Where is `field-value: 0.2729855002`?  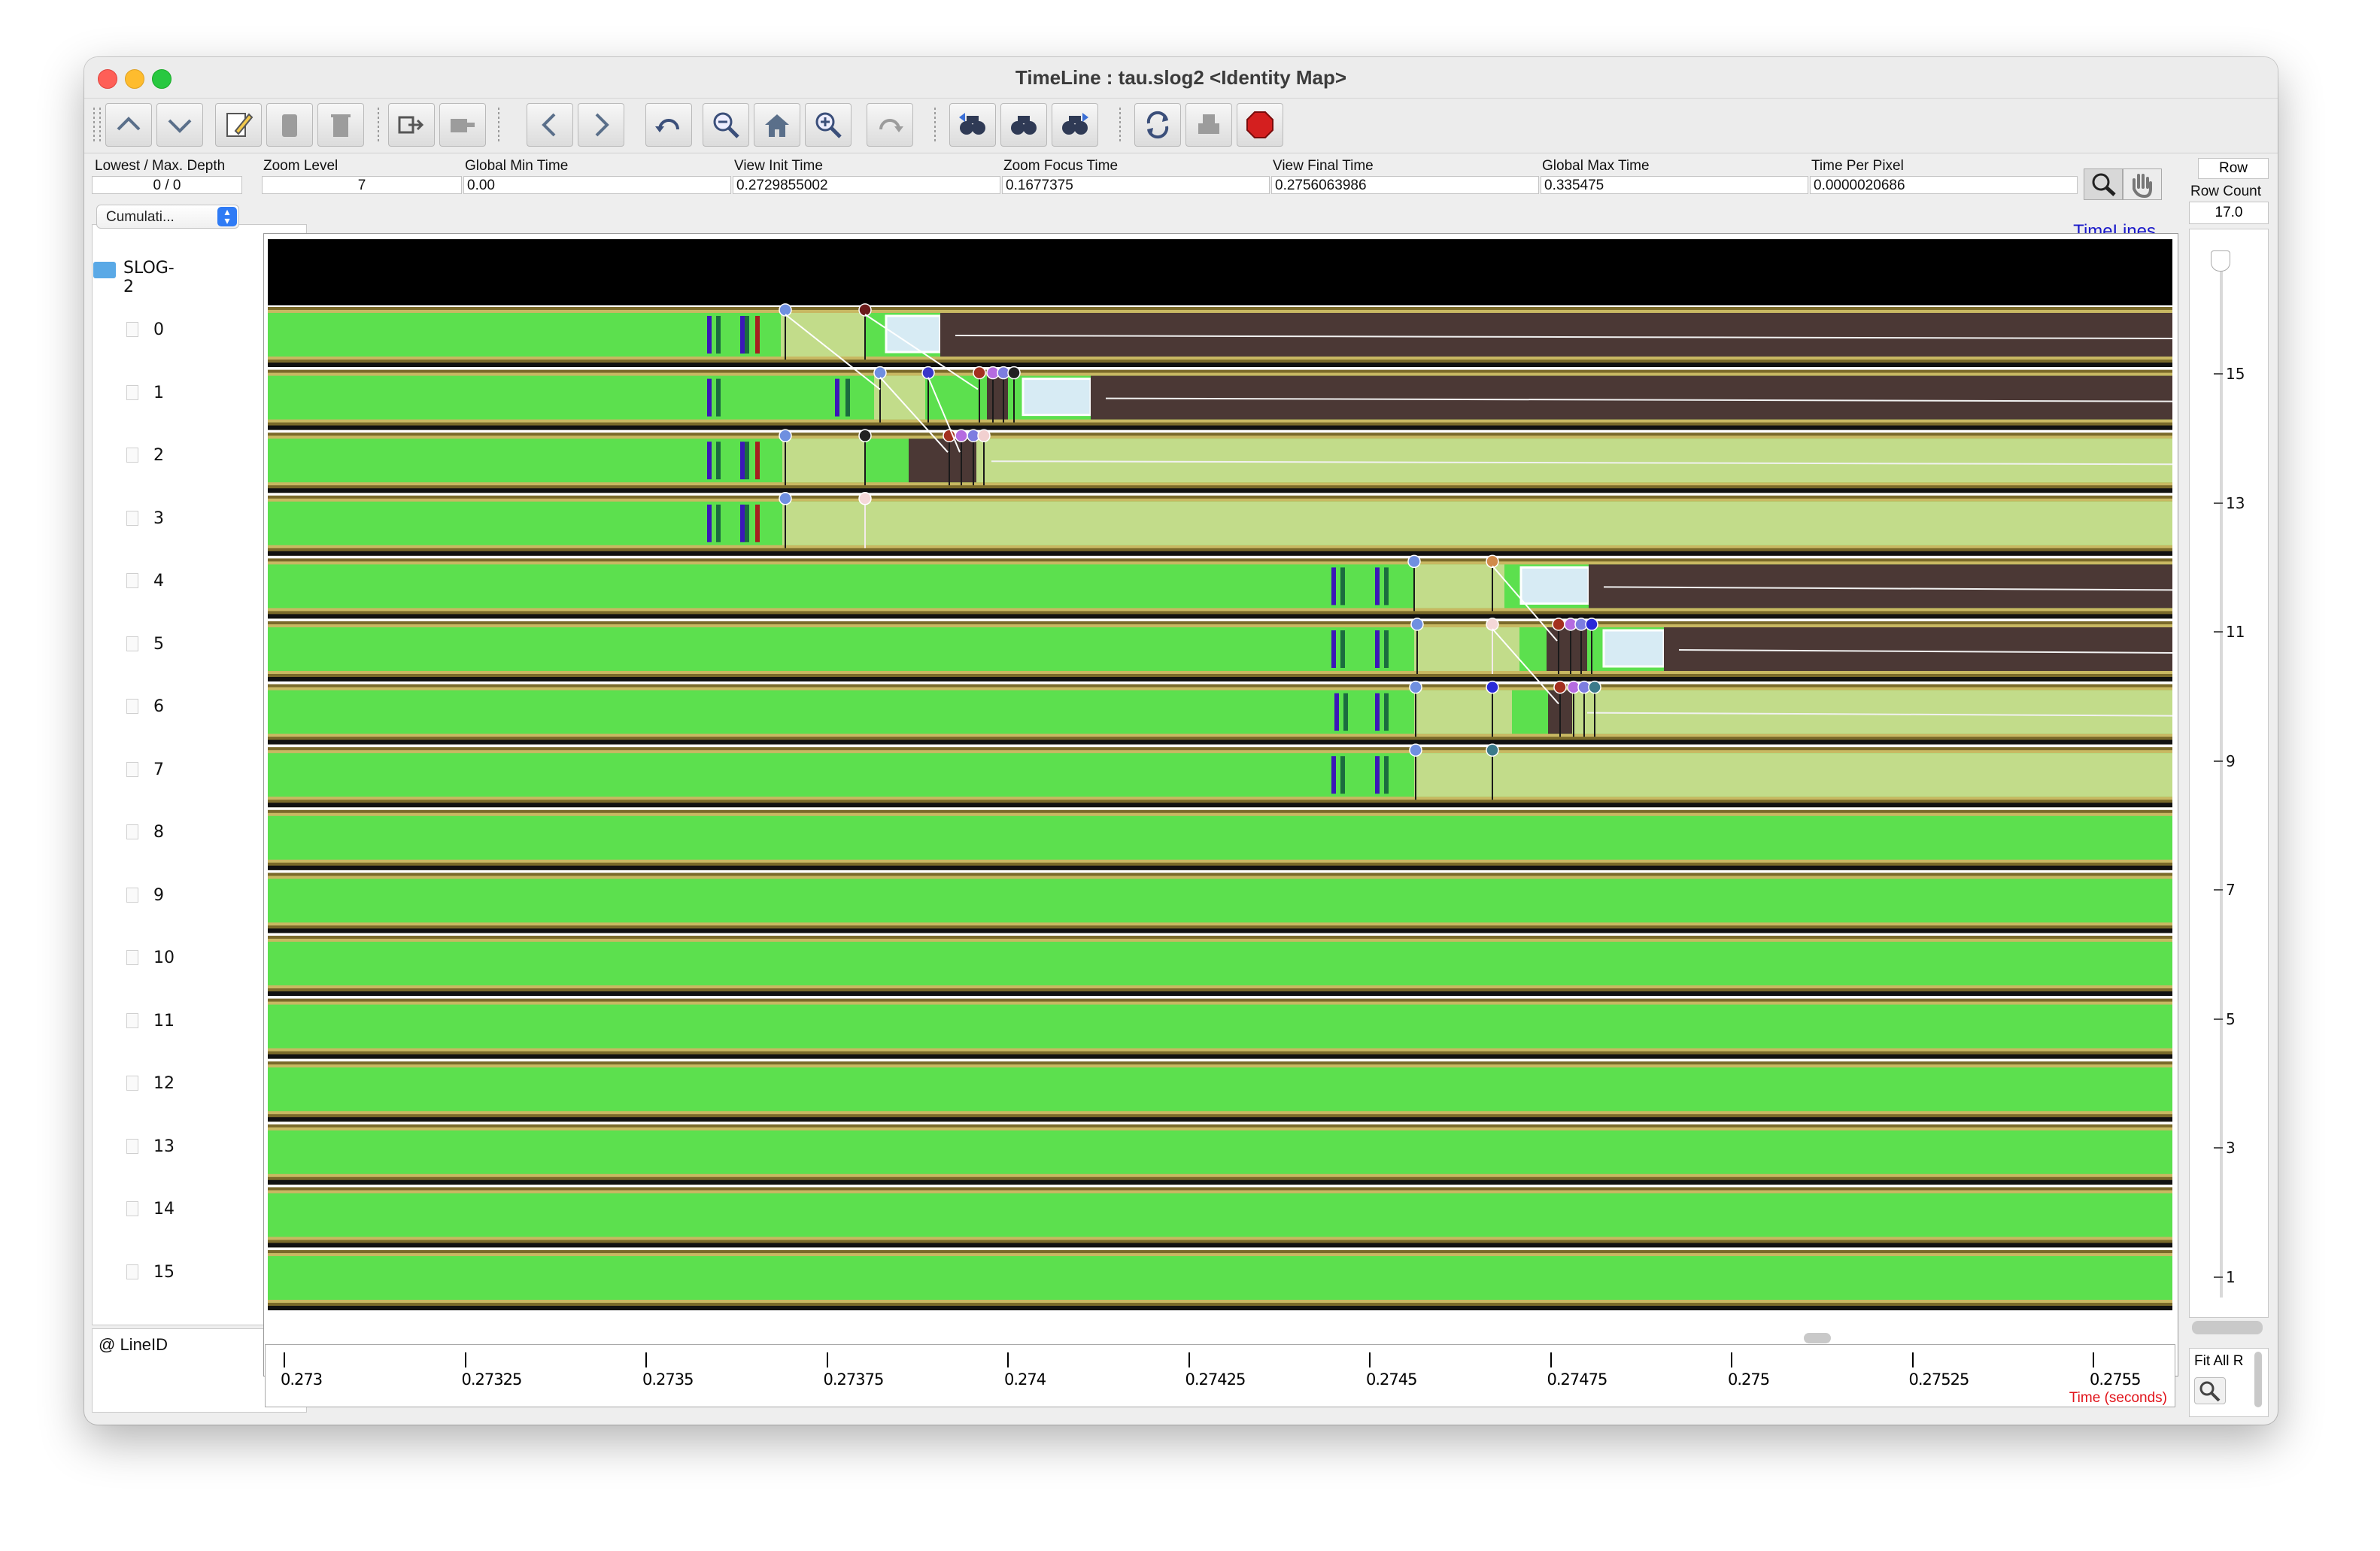
field-value: 0.2729855002 is located at coordinates (866, 185).